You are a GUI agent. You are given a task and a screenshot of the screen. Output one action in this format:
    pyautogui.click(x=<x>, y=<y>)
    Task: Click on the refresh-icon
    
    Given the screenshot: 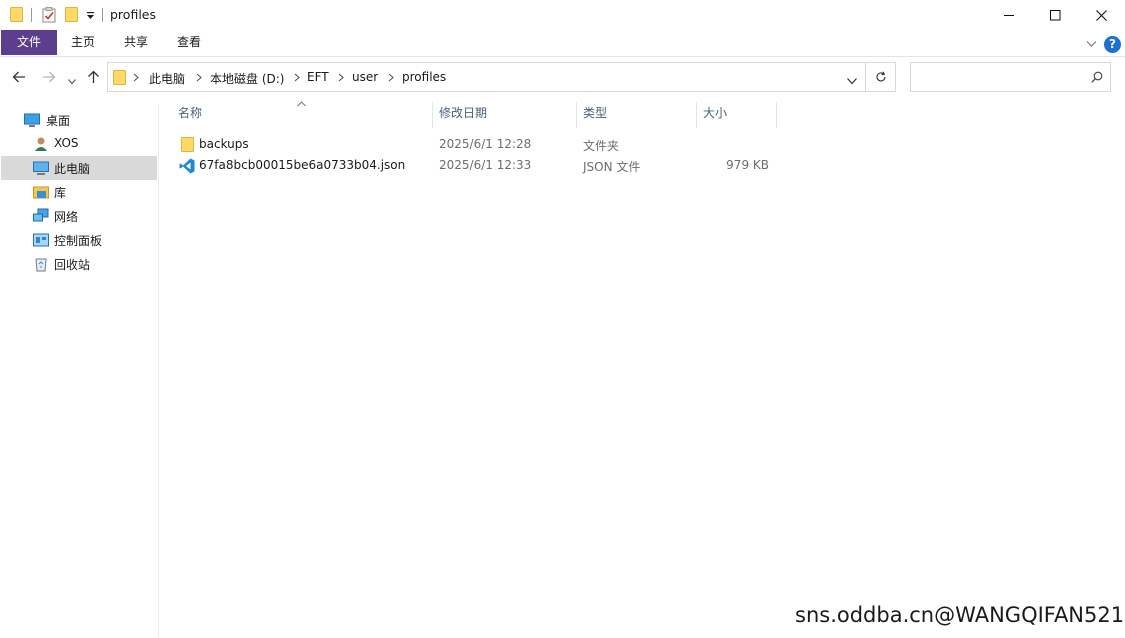 What is the action you would take?
    pyautogui.click(x=881, y=76)
    